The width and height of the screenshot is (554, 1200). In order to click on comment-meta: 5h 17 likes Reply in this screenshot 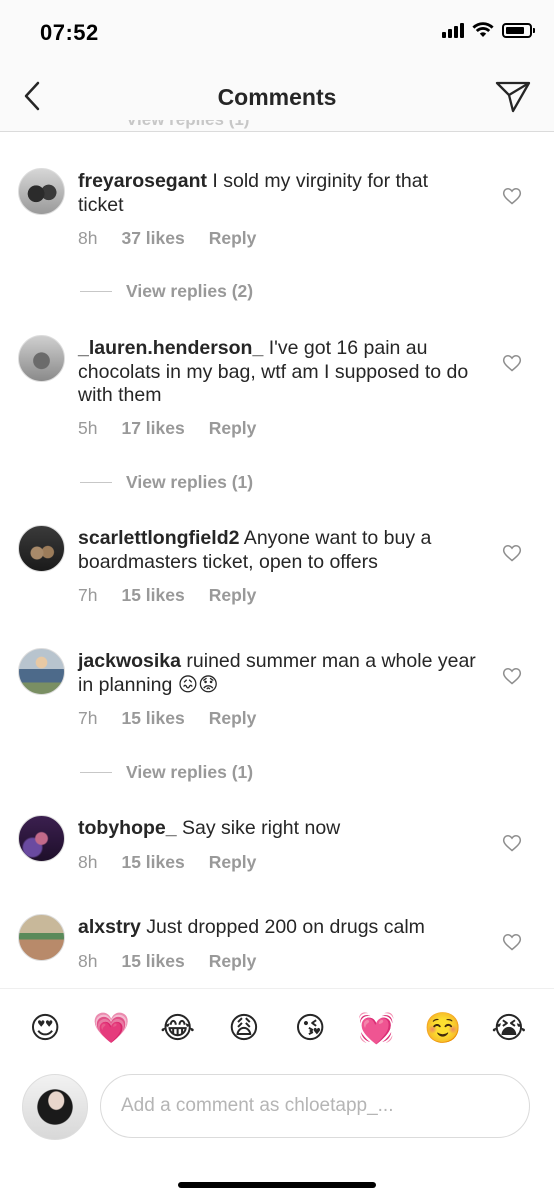, I will do `click(167, 428)`.